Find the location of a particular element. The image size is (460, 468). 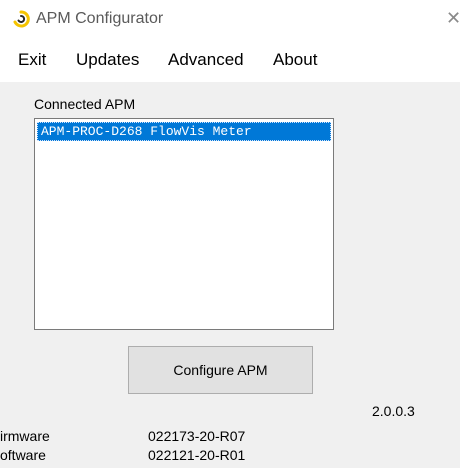

menu-advanced: Advanced is located at coordinates (206, 60).